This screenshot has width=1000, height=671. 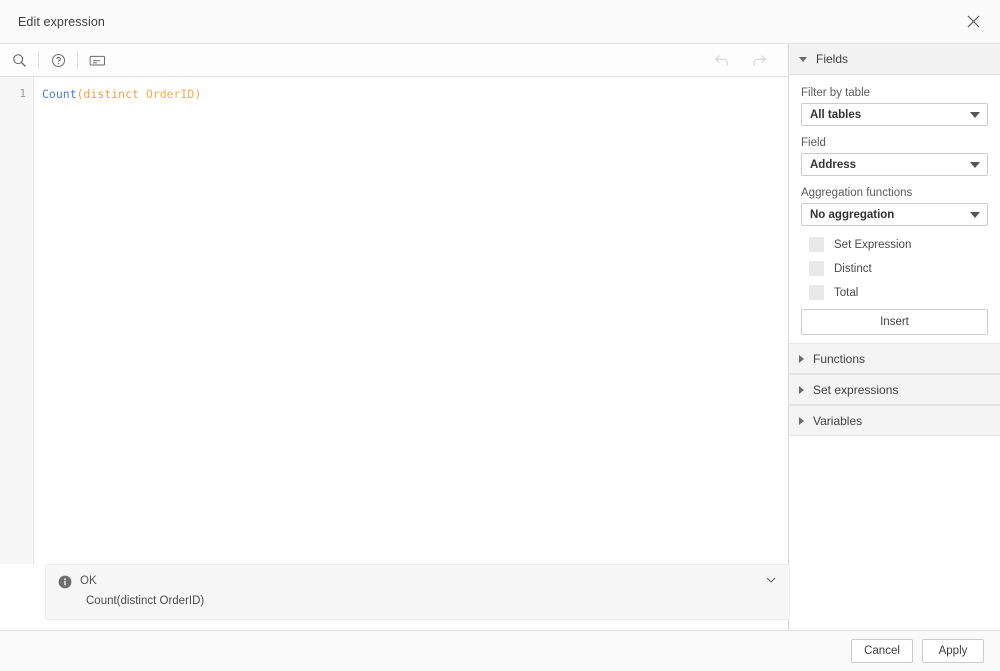 I want to click on checkbox-set-expression, so click(x=816, y=244).